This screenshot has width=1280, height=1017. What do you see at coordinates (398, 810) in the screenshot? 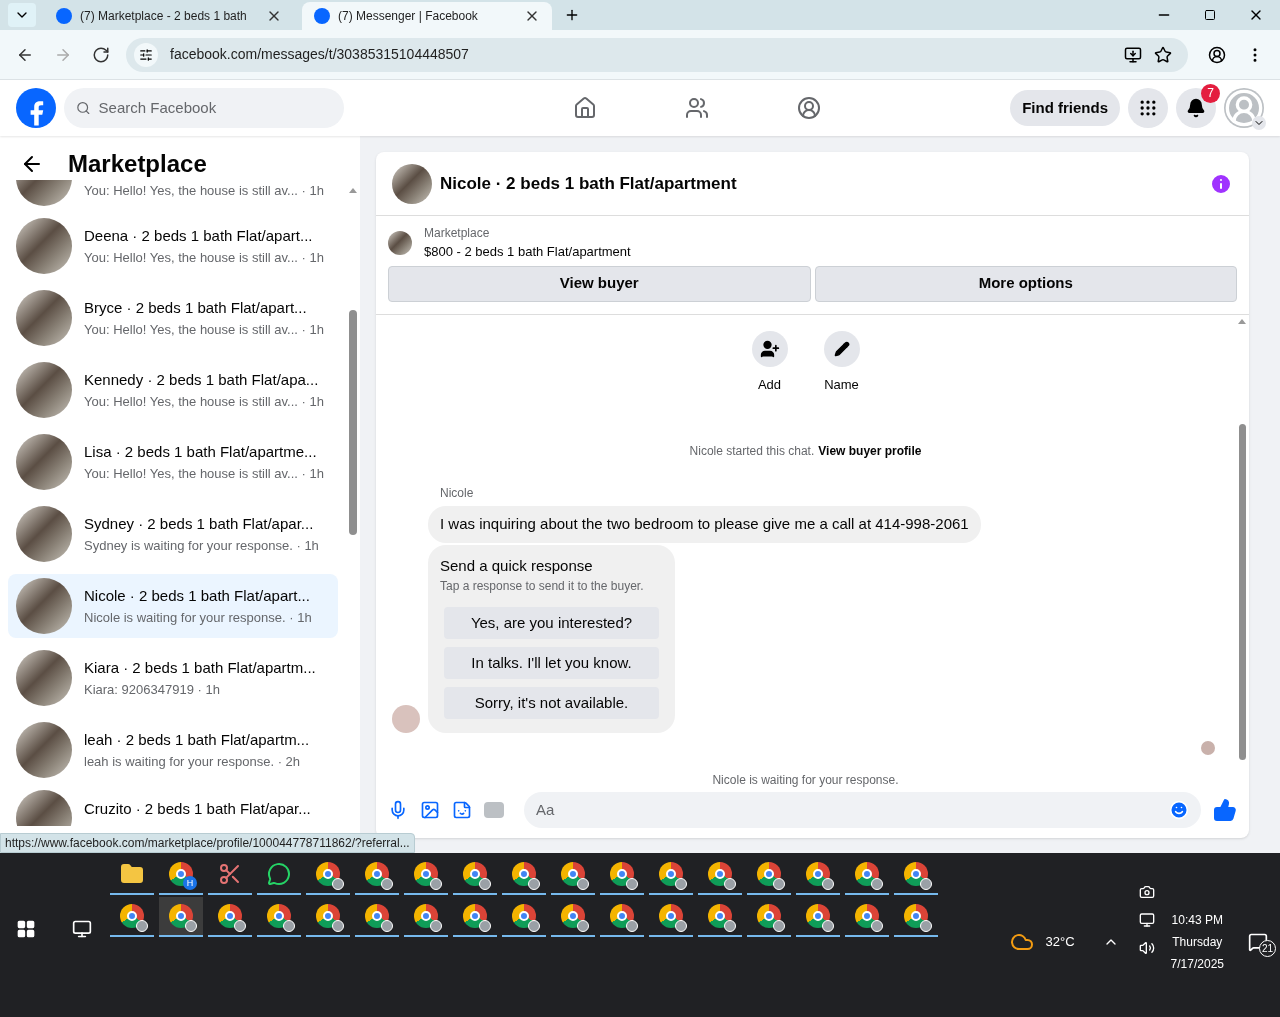
I see `microphone-icon` at bounding box center [398, 810].